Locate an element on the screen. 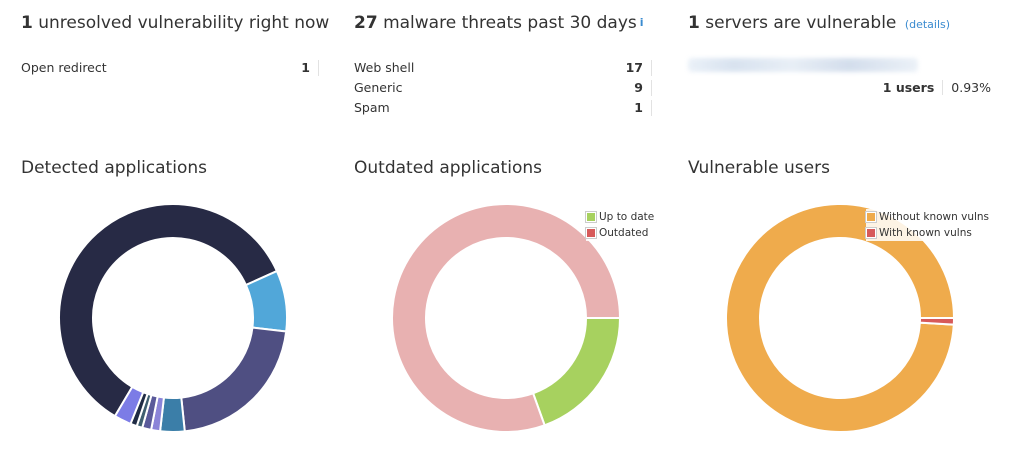 The image size is (1016, 459). list-item: Web shell 17 is located at coordinates (503, 70).